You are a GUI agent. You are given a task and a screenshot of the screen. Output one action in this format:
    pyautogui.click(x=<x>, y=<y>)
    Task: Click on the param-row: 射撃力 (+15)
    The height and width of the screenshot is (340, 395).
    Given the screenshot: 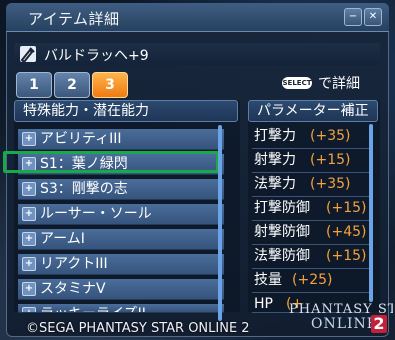 What is the action you would take?
    pyautogui.click(x=311, y=160)
    